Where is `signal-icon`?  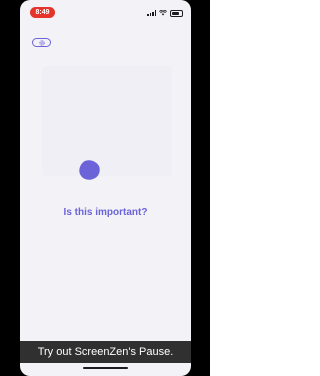 signal-icon is located at coordinates (151, 13).